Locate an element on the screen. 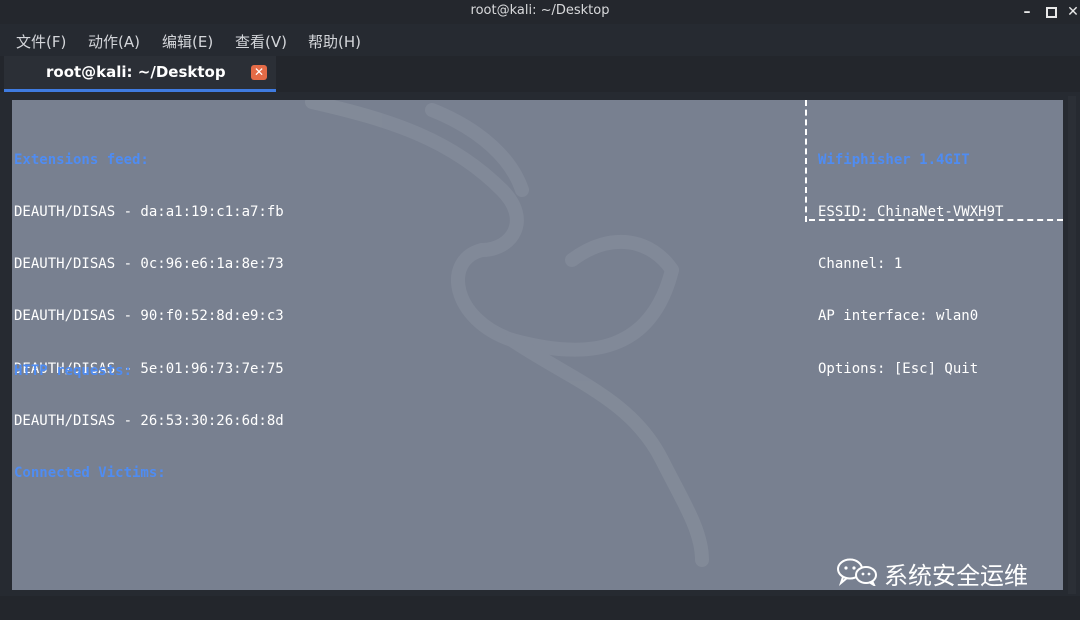 This screenshot has height=620, width=1080. window-title: root@kali: ~/Desktop is located at coordinates (540, 10).